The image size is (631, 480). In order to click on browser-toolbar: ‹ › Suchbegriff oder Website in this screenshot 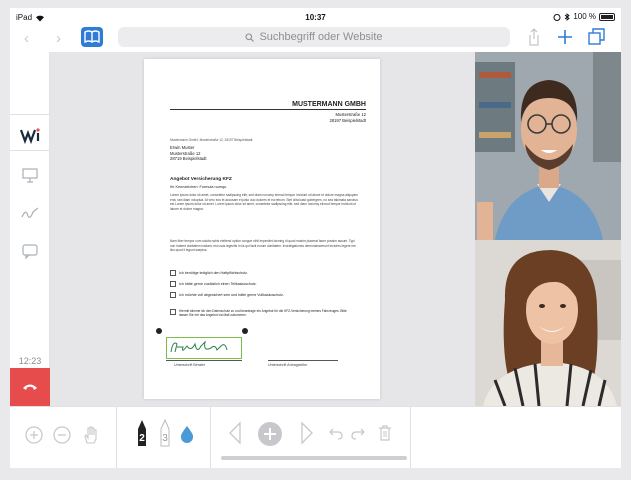, I will do `click(315, 39)`.